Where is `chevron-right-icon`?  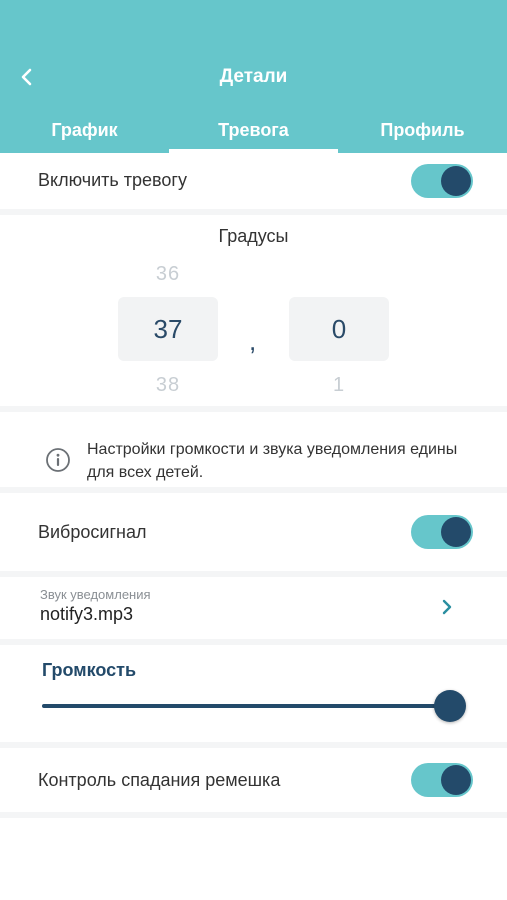
chevron-right-icon is located at coordinates (447, 607).